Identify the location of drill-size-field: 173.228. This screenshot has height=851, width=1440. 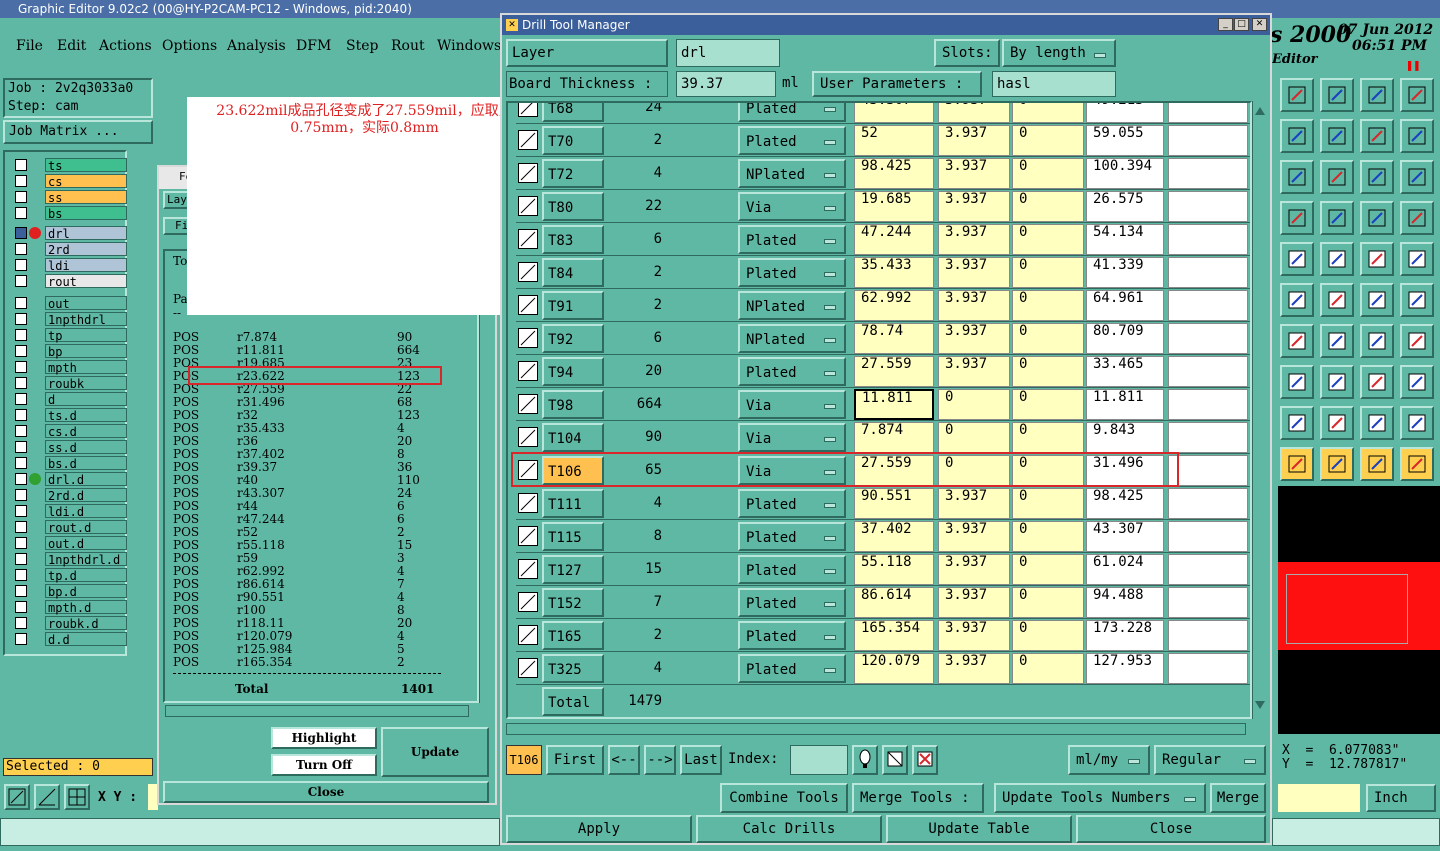
(1125, 635).